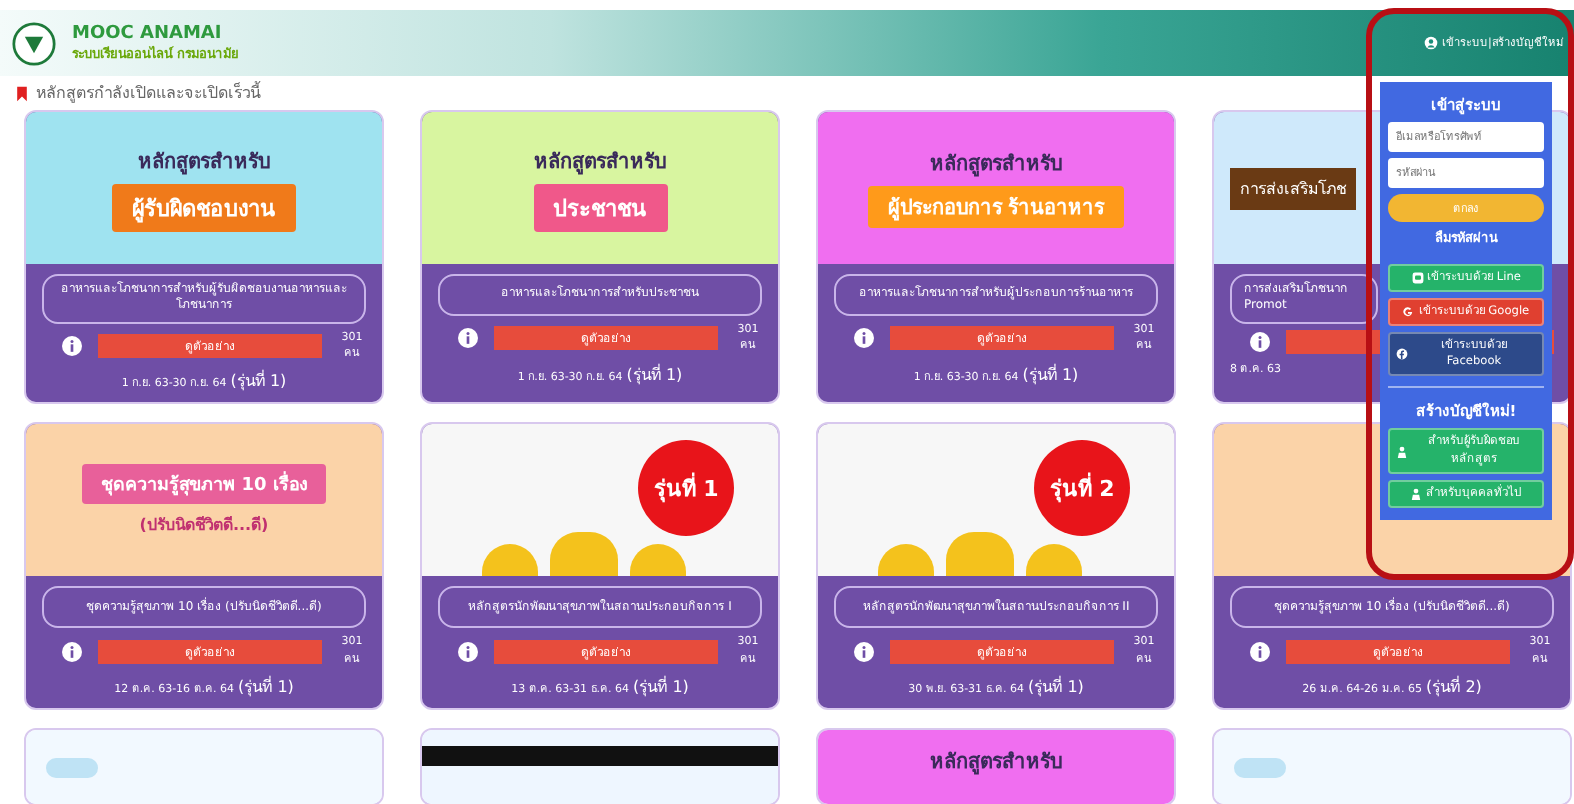  I want to click on banner-ribbon: ชุดความรู้สุขภาพ 10 เรื่อง, so click(204, 483).